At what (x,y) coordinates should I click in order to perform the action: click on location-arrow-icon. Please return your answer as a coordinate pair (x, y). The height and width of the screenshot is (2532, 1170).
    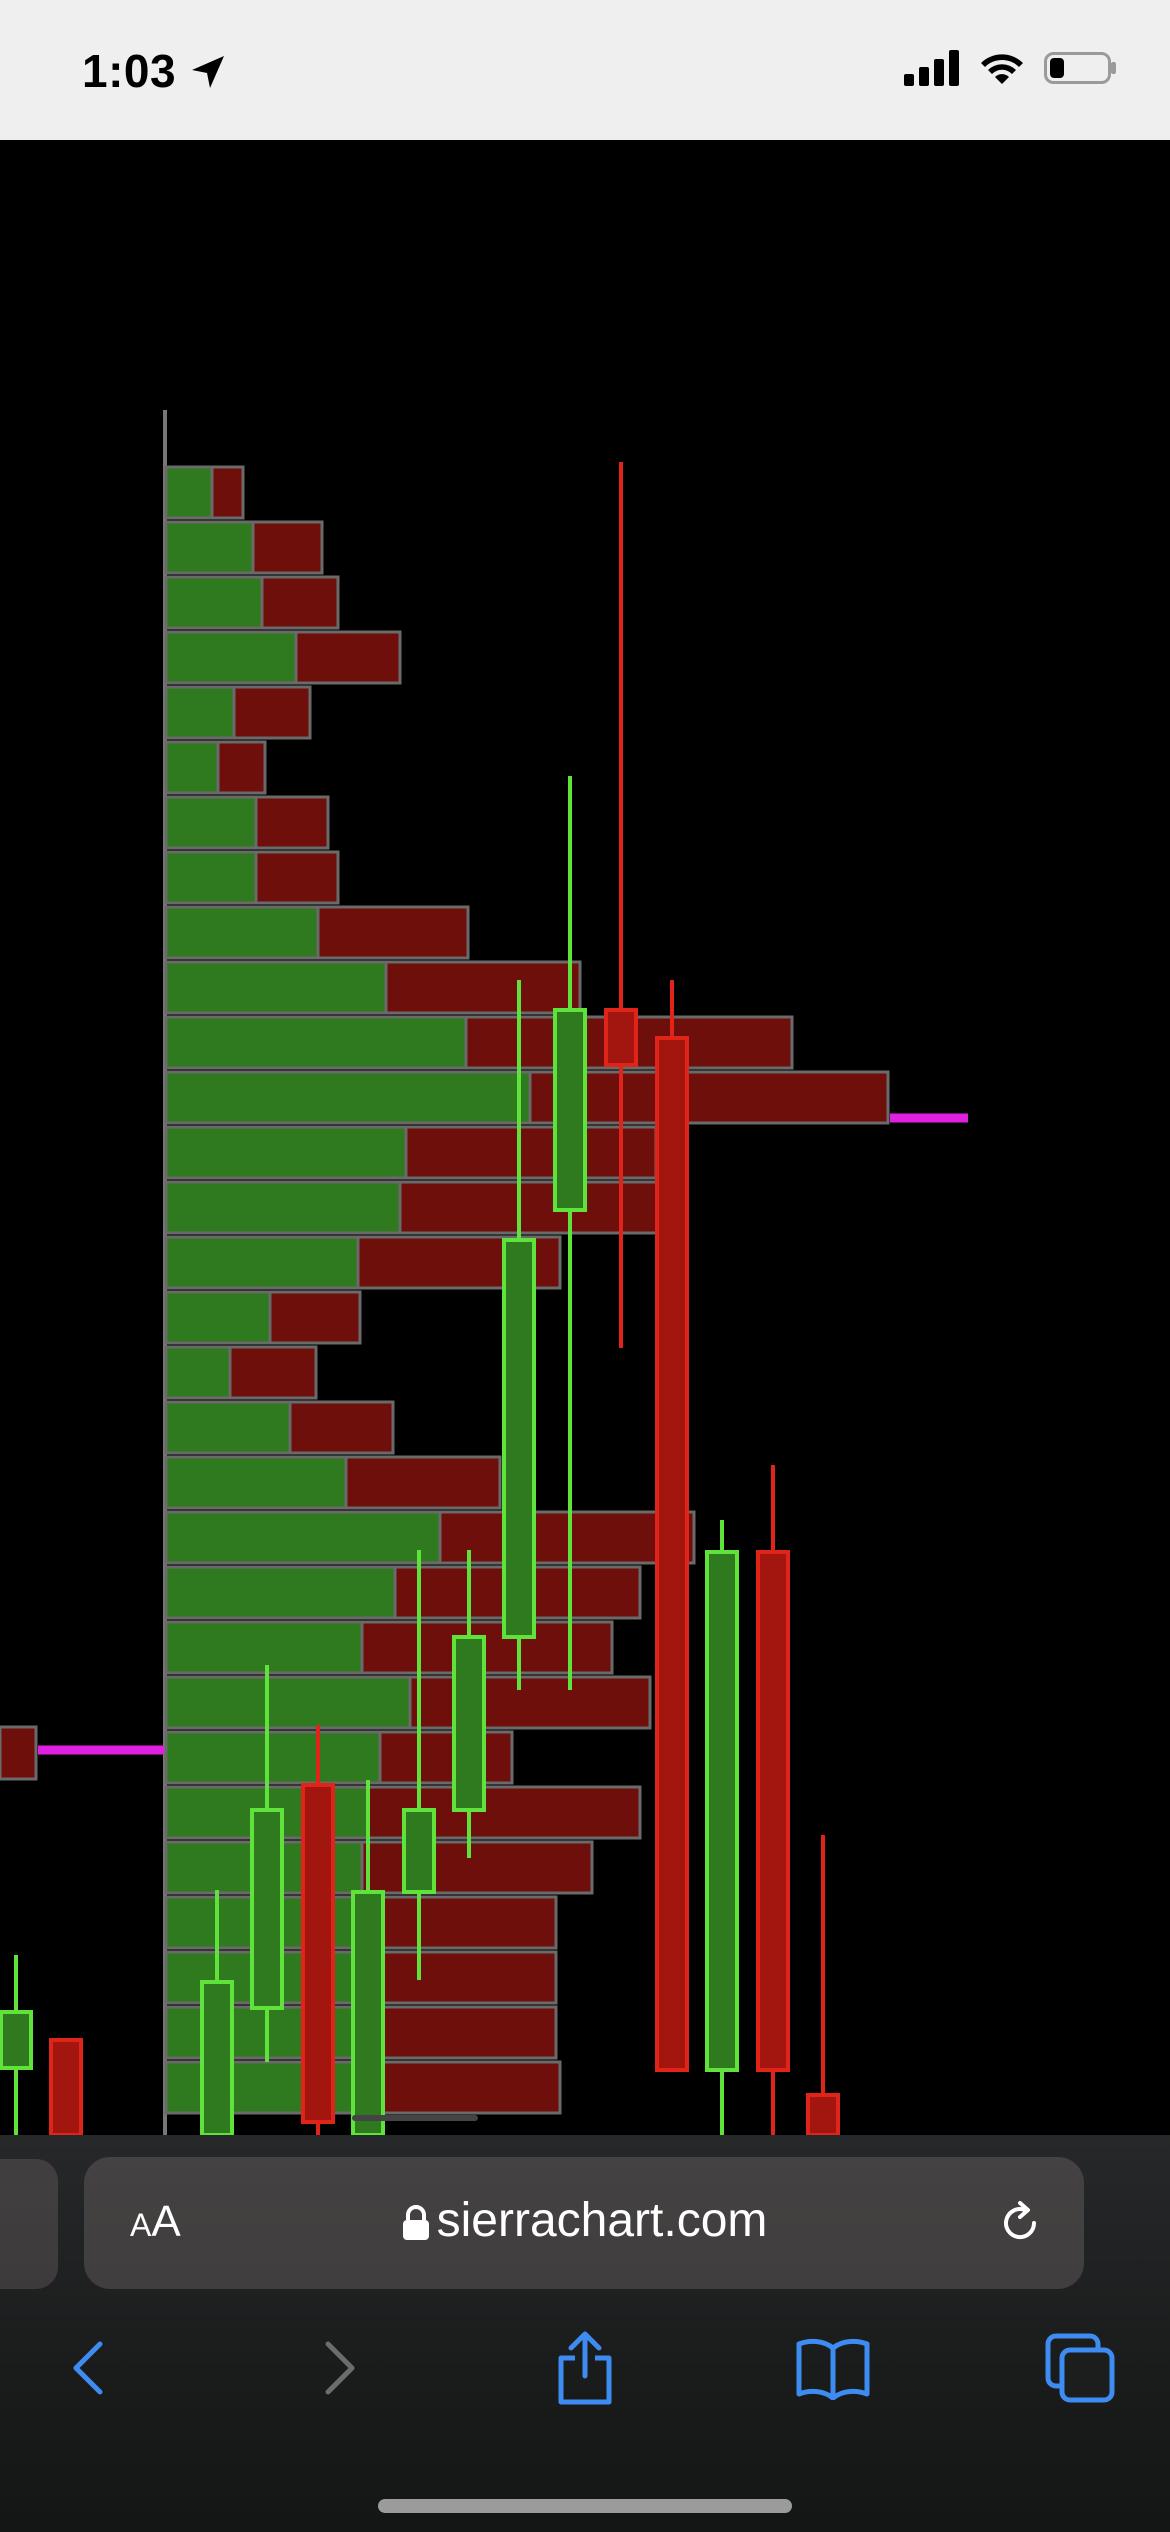
    Looking at the image, I should click on (208, 72).